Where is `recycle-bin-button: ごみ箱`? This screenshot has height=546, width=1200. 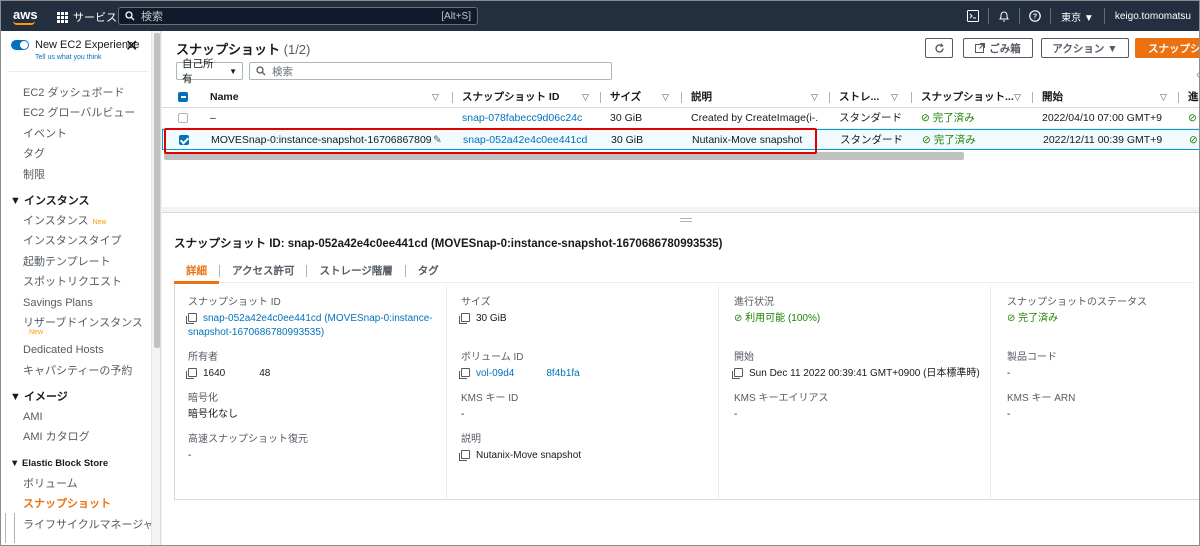
recycle-bin-button: ごみ箱 is located at coordinates (998, 48).